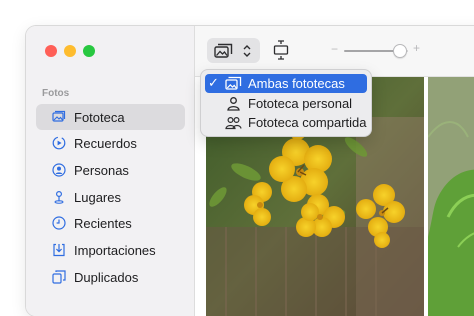  I want to click on sidebar-item-label: Recientes, so click(103, 223).